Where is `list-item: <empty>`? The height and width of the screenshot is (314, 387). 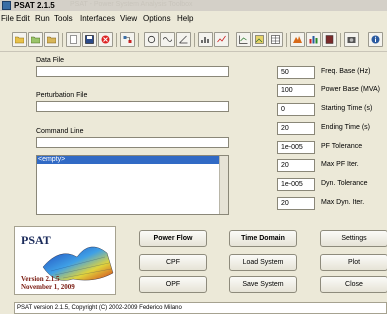
list-item: <empty> is located at coordinates (132, 160).